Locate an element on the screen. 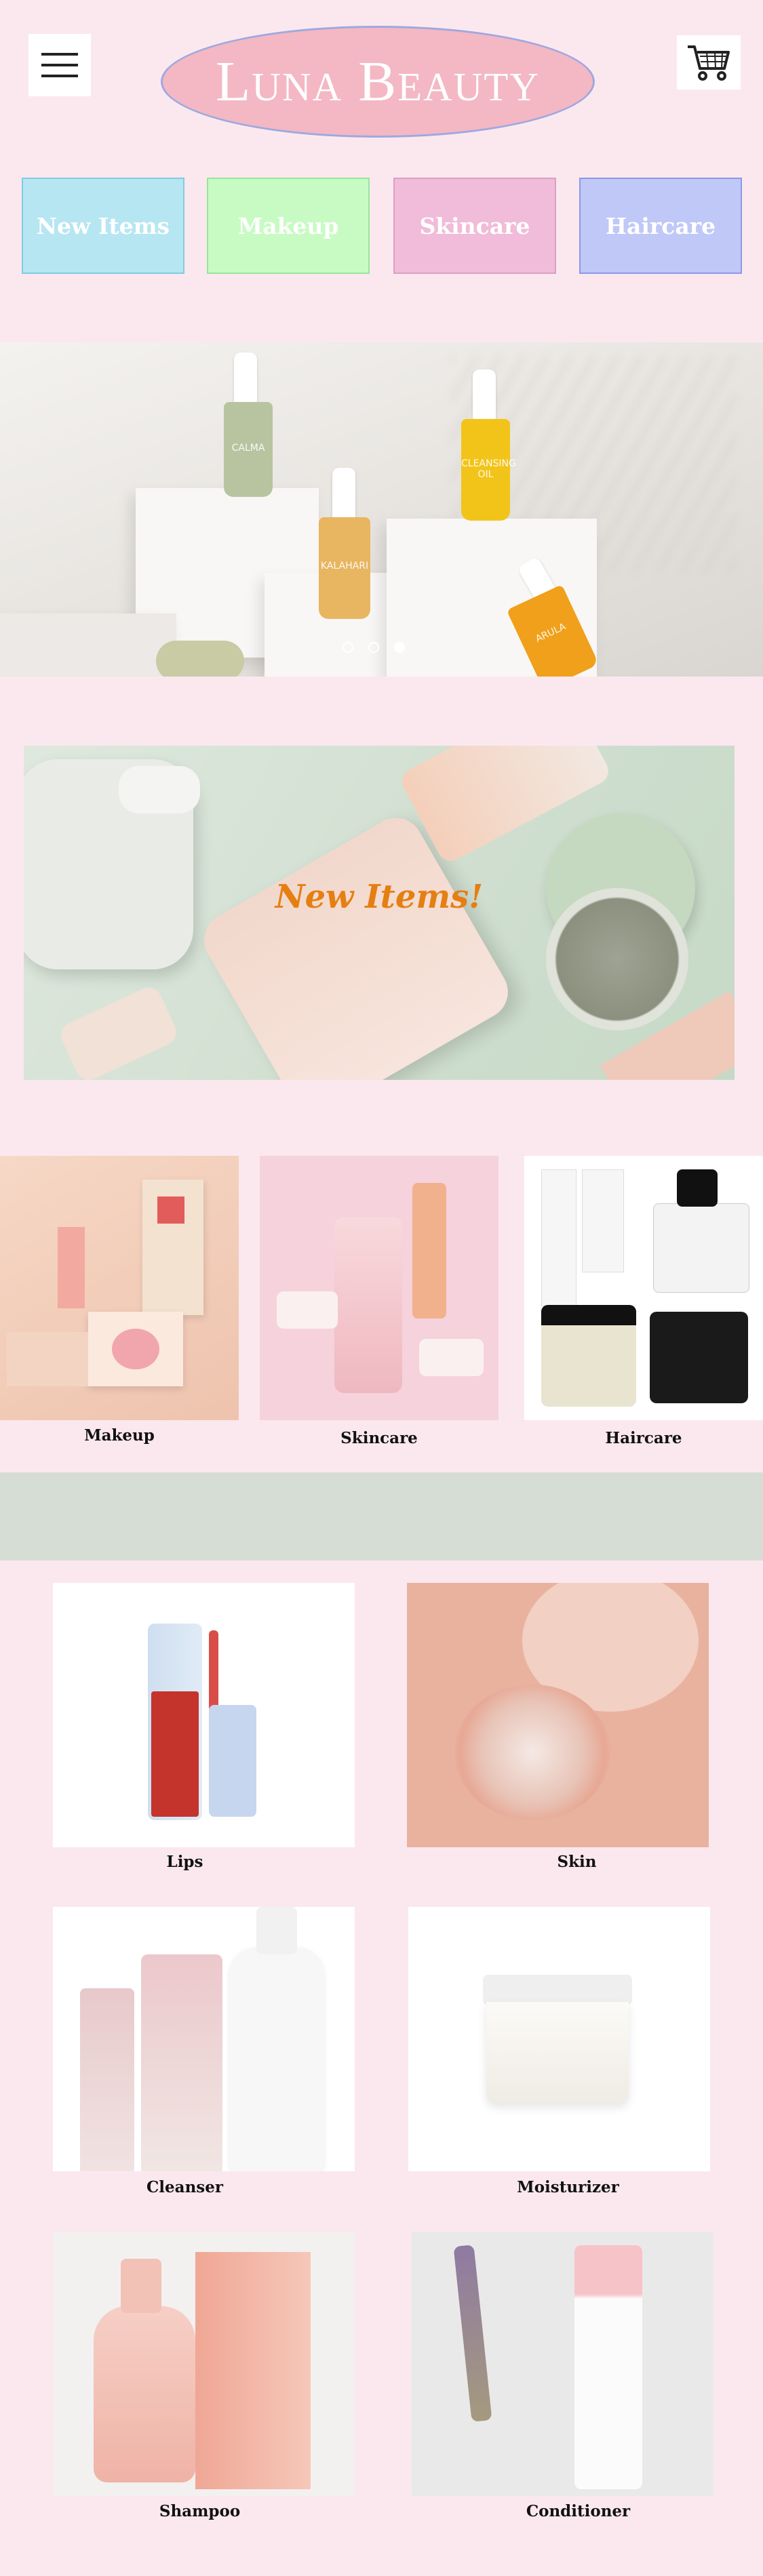 Image resolution: width=763 pixels, height=2576 pixels. serum-bottle: CALMA is located at coordinates (248, 449).